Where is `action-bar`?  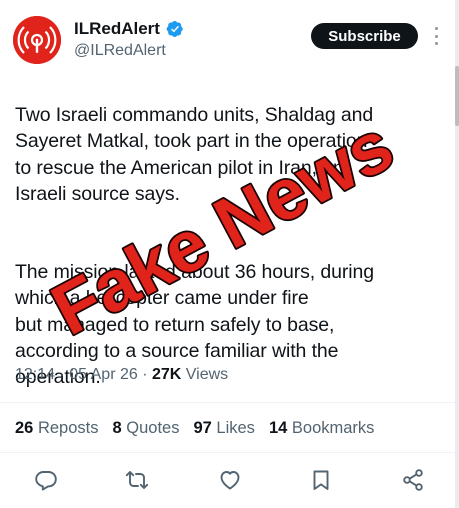 action-bar is located at coordinates (229, 482).